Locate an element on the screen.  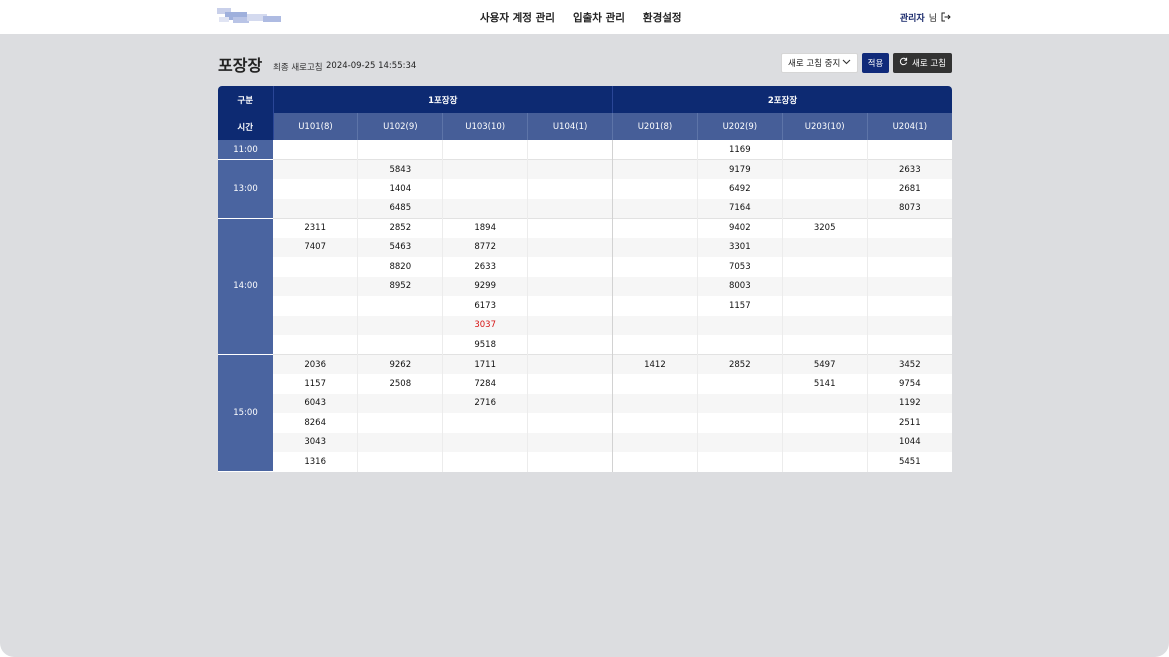
table-cell: 3043 is located at coordinates (316, 442).